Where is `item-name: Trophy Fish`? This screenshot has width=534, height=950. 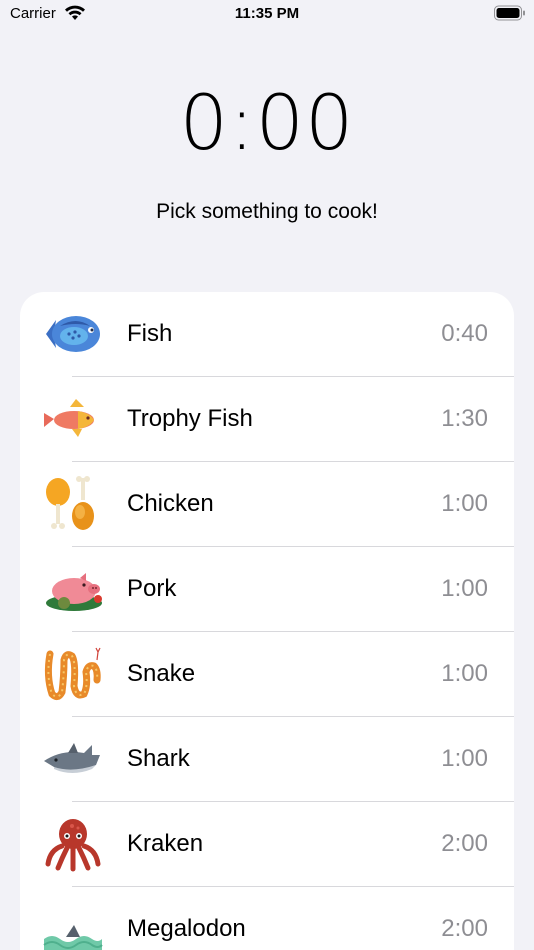
item-name: Trophy Fish is located at coordinates (190, 418).